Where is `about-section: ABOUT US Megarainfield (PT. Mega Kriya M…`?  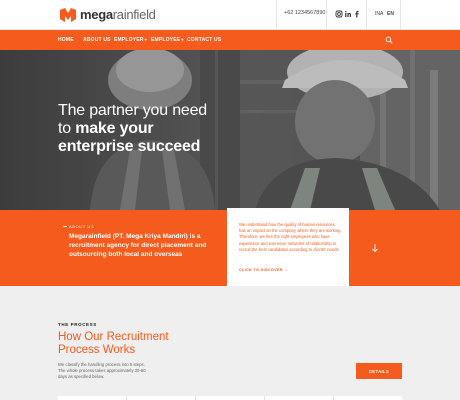 about-section: ABOUT US Megarainfield (PT. Mega Kriya M… is located at coordinates (142, 248).